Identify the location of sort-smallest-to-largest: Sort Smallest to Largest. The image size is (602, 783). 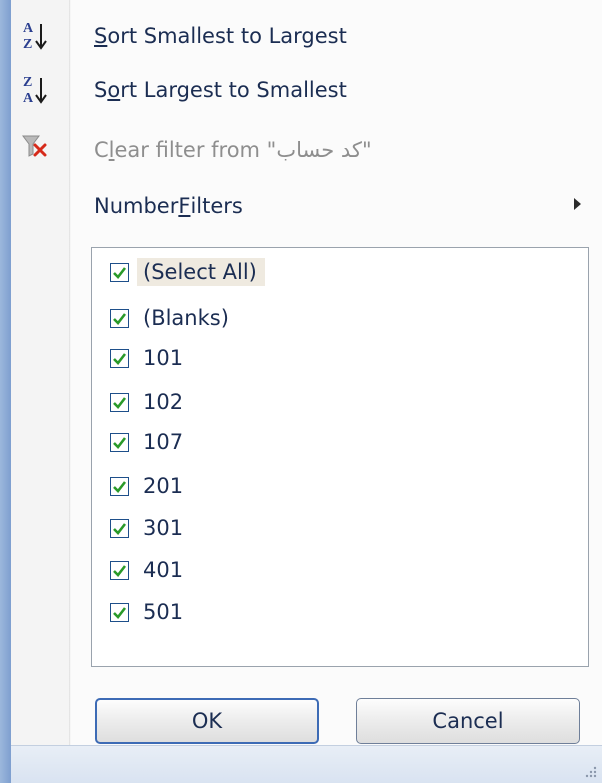
(220, 36).